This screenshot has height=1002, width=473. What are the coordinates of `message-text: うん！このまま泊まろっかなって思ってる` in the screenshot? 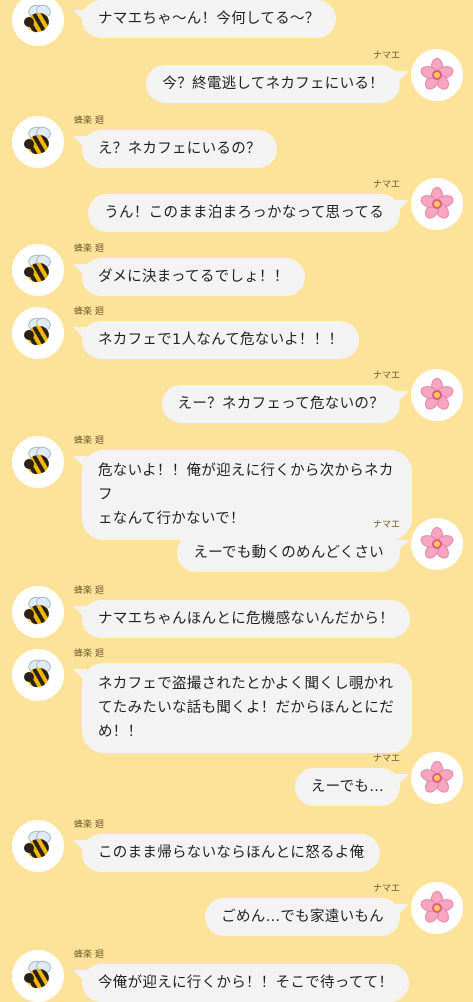 It's located at (244, 213).